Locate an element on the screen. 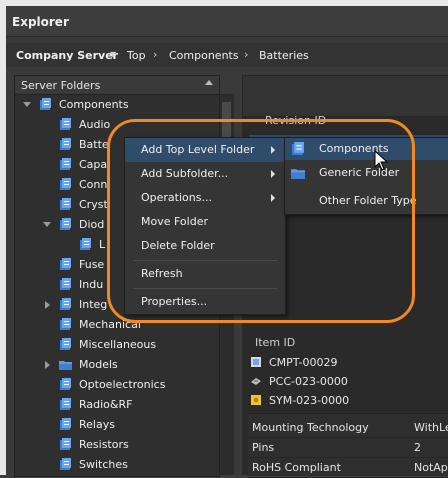  tree-item-label: Components is located at coordinates (94, 104).